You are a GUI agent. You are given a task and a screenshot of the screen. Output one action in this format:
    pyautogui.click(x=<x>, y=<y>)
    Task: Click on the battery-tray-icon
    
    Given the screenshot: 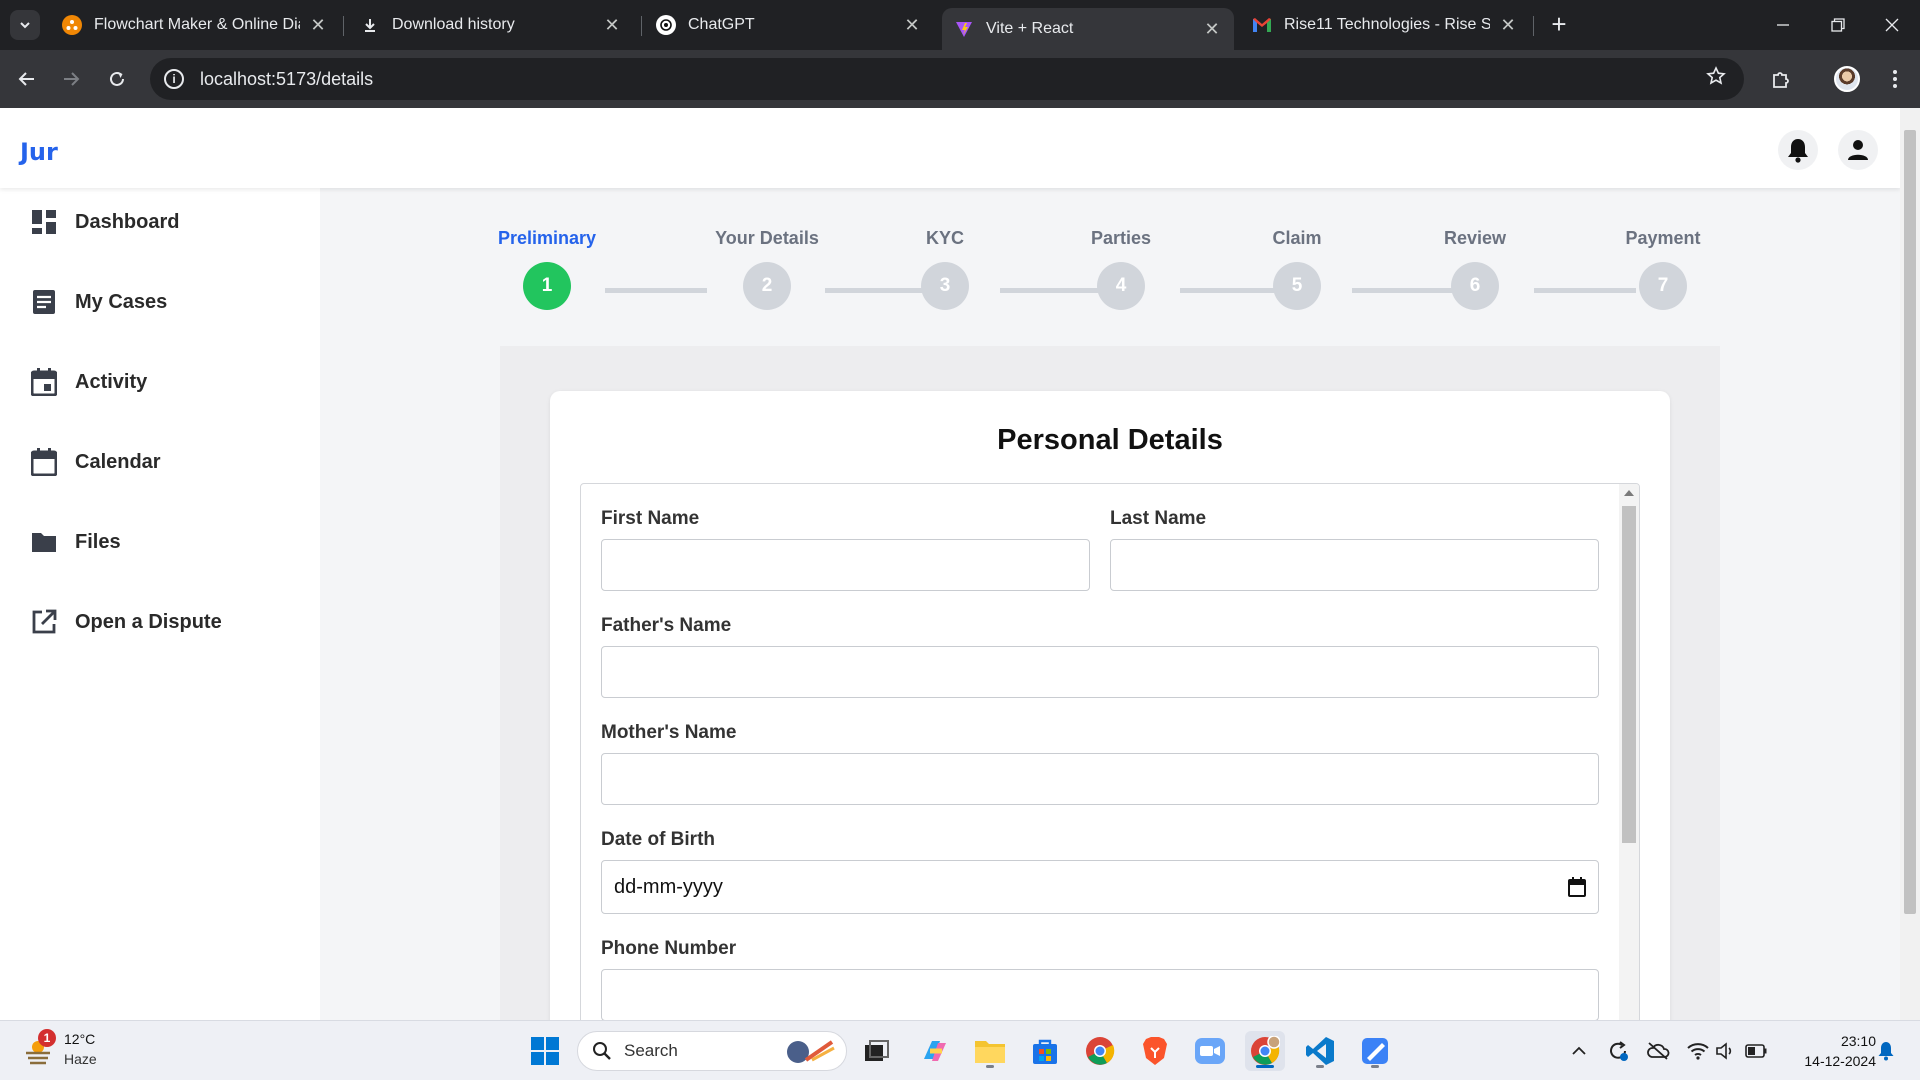 What is the action you would take?
    pyautogui.click(x=1756, y=1051)
    